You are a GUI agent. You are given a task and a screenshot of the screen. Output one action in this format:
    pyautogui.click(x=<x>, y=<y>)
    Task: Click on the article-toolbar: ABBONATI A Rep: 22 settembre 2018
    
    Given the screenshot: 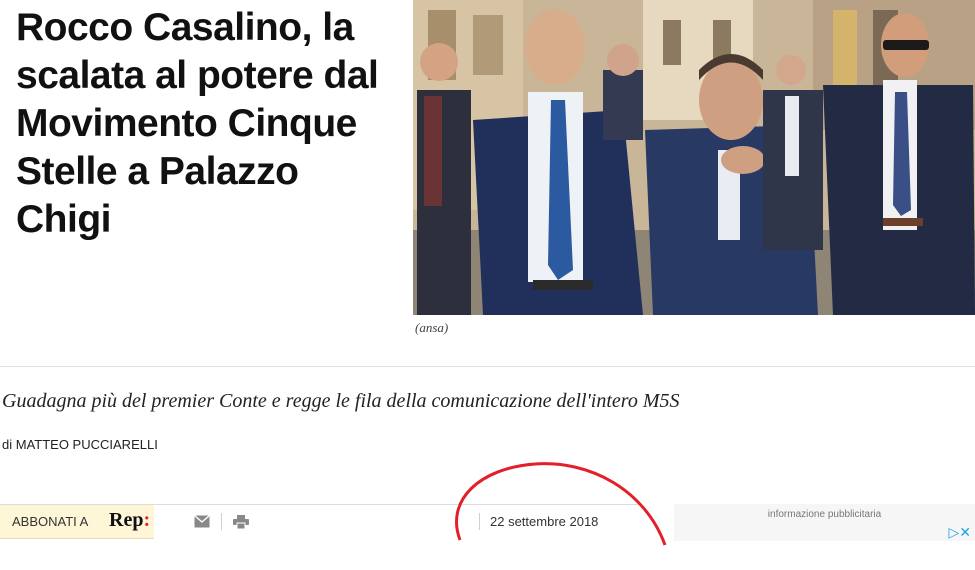 What is the action you would take?
    pyautogui.click(x=321, y=523)
    